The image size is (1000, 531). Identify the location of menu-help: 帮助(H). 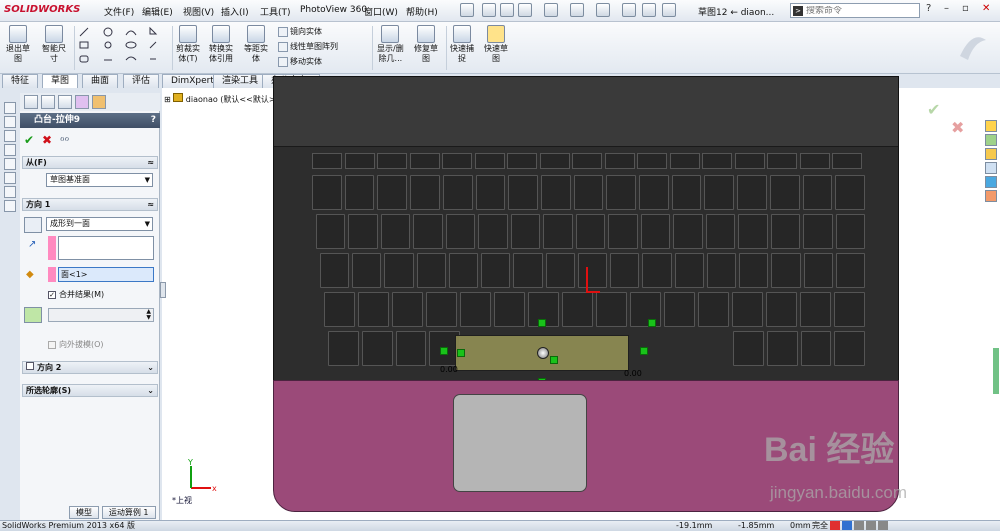
(422, 11).